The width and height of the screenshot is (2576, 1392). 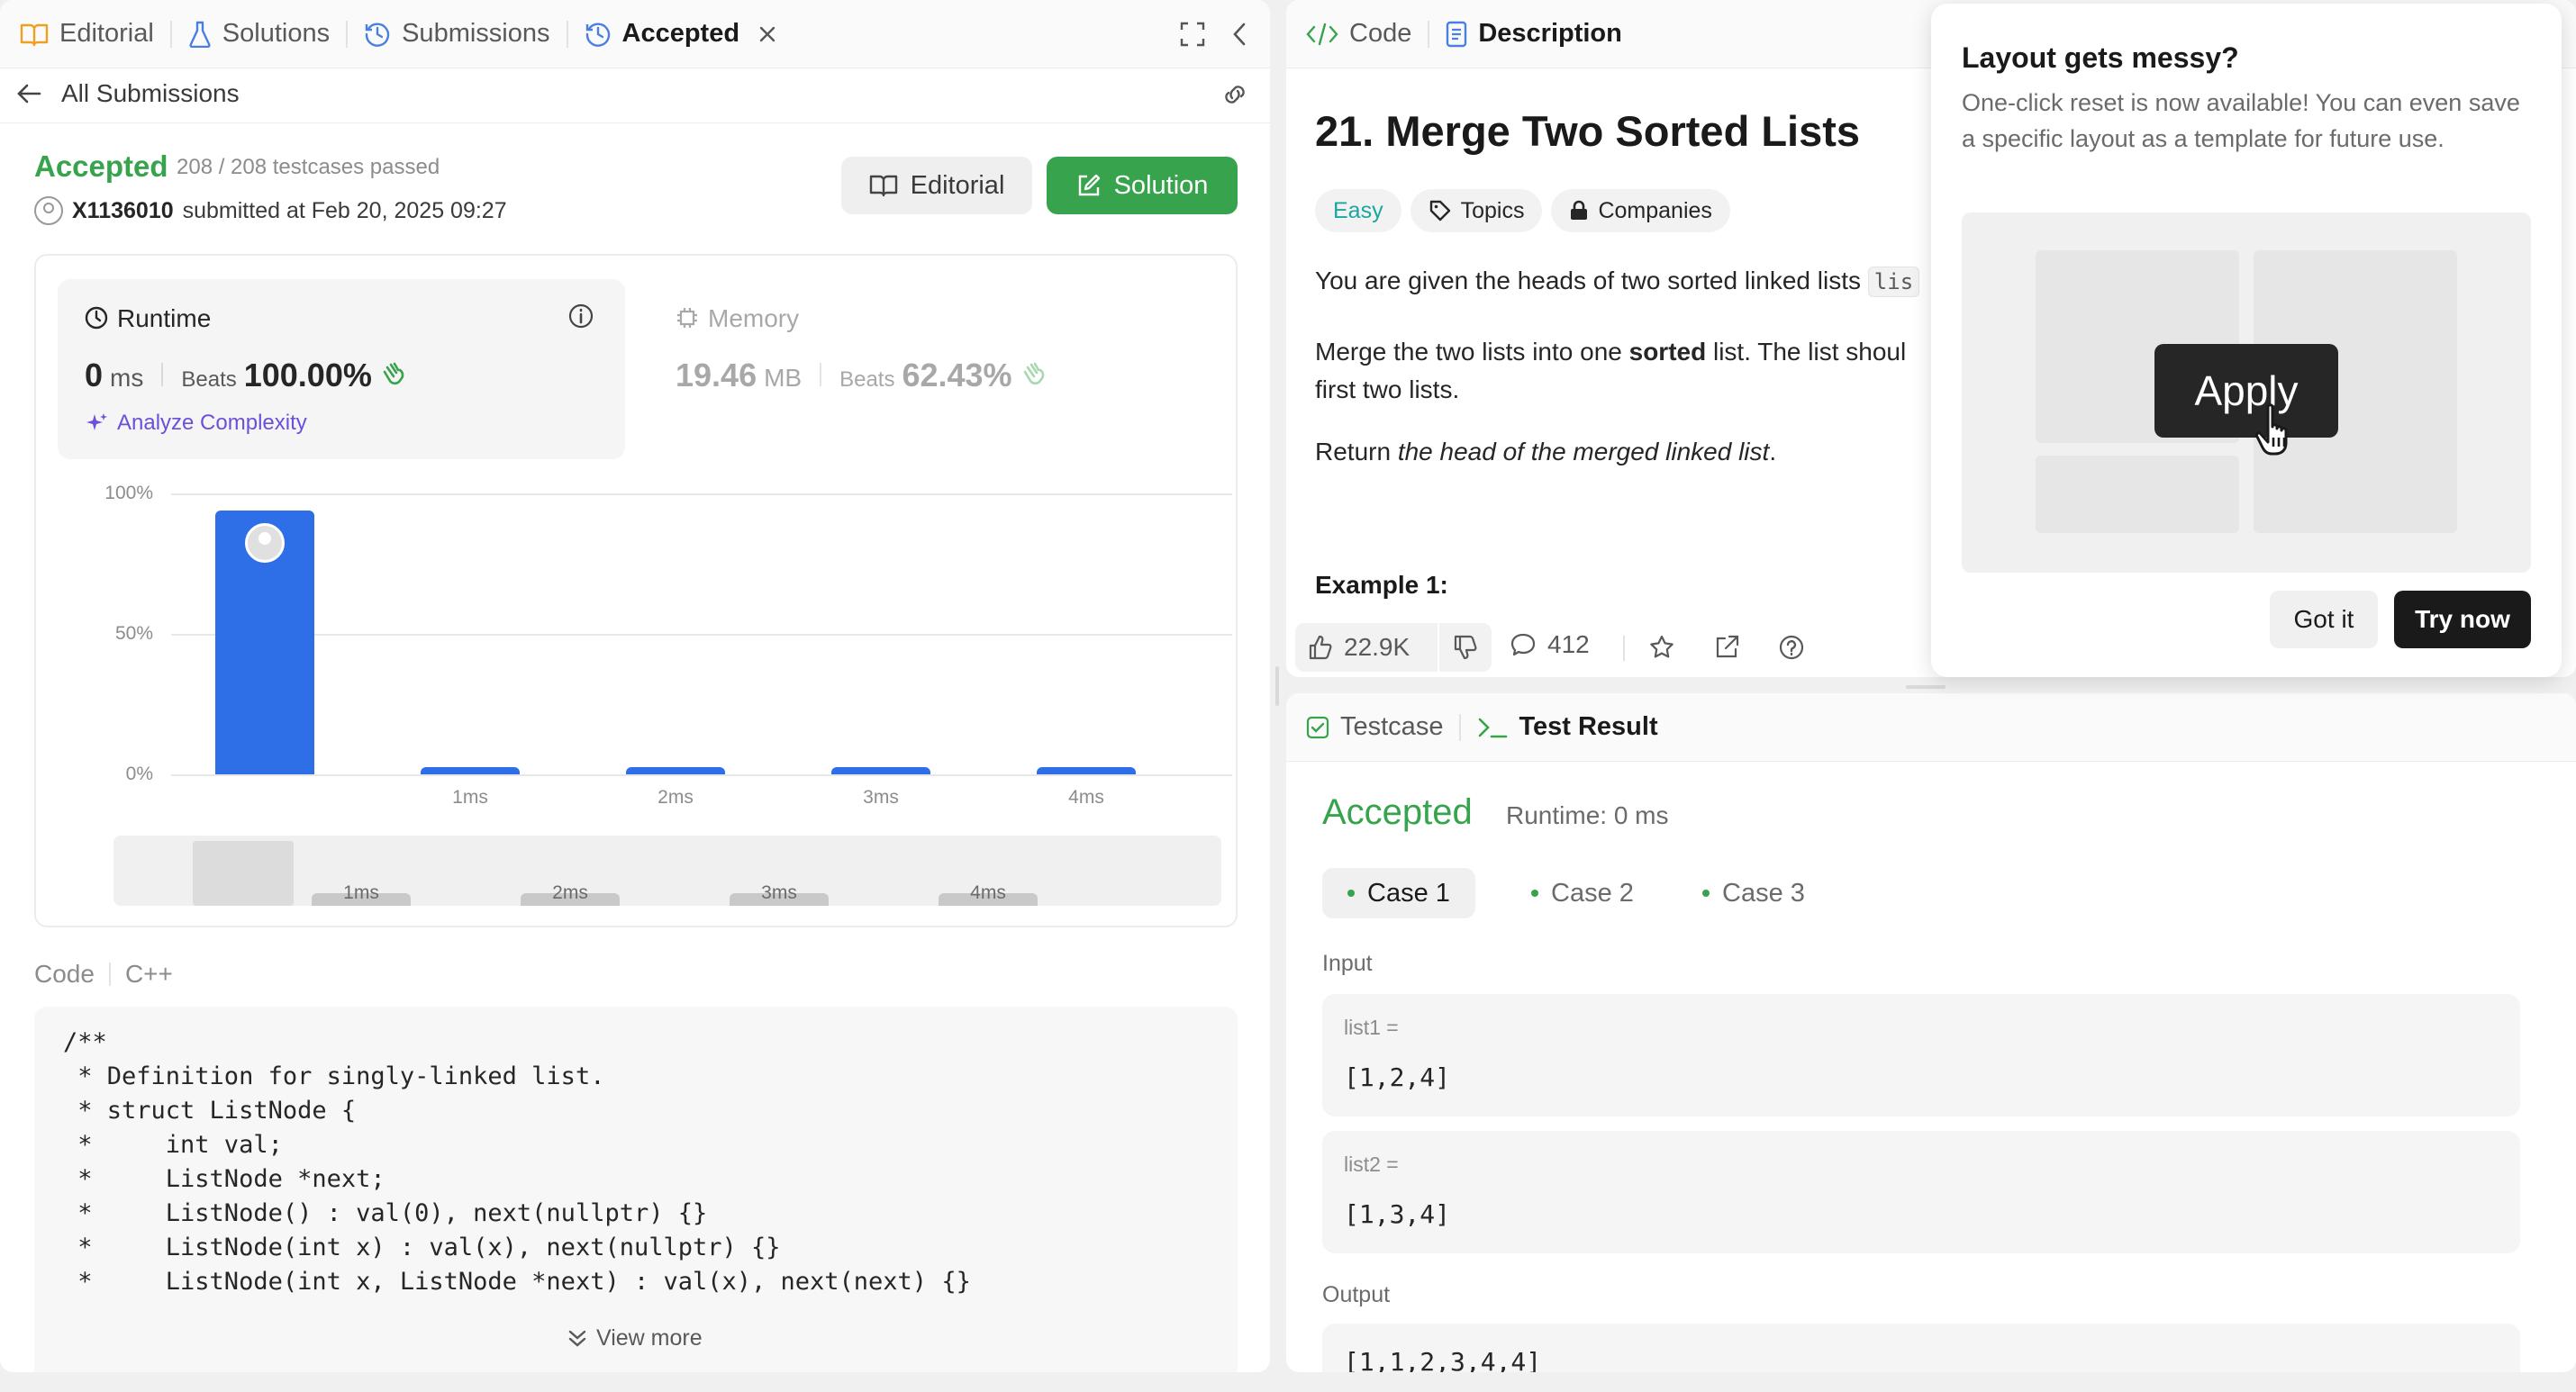 What do you see at coordinates (1358, 210) in the screenshot?
I see `difficulty-badge: Easy` at bounding box center [1358, 210].